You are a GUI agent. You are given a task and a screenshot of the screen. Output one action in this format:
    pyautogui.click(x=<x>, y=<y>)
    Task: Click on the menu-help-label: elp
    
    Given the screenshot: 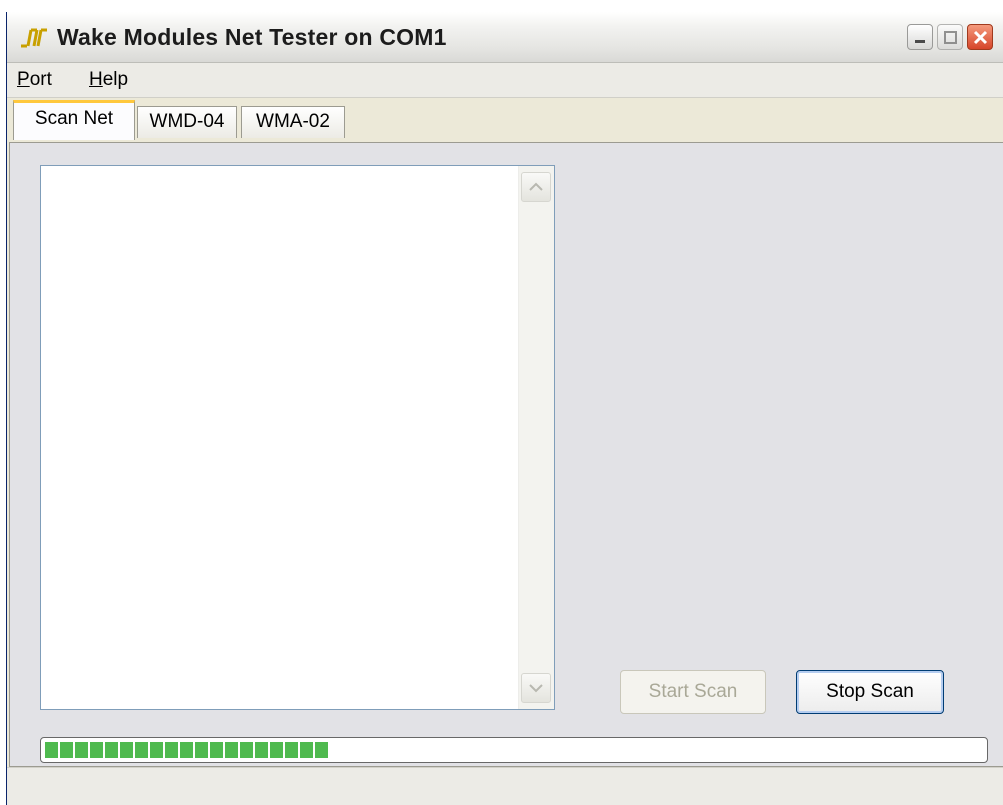 What is the action you would take?
    pyautogui.click(x=115, y=79)
    